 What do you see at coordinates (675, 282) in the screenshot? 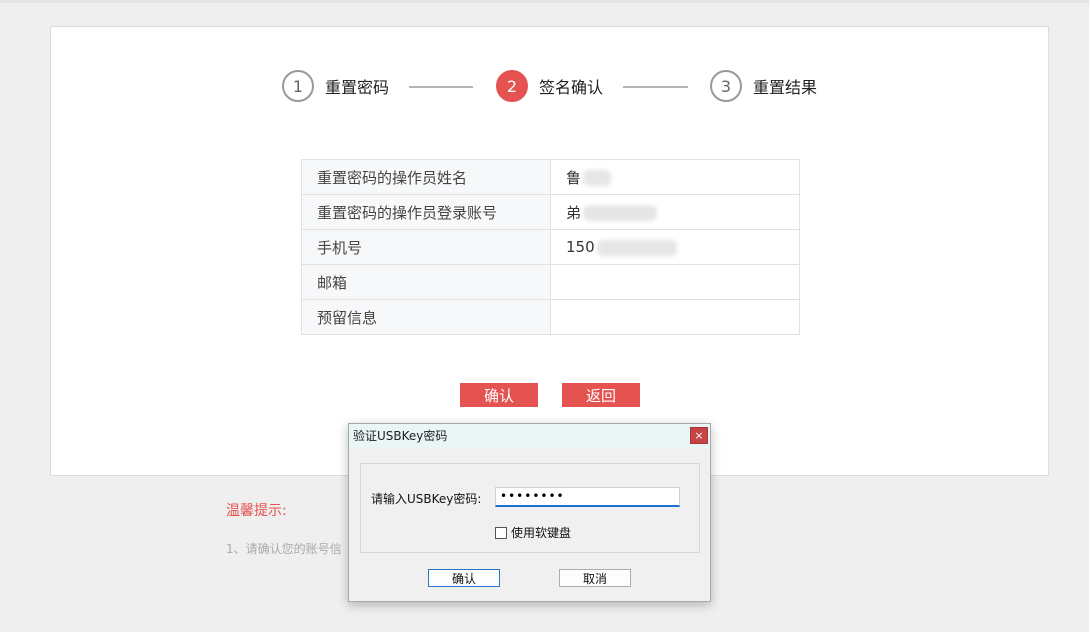
I see `email-value` at bounding box center [675, 282].